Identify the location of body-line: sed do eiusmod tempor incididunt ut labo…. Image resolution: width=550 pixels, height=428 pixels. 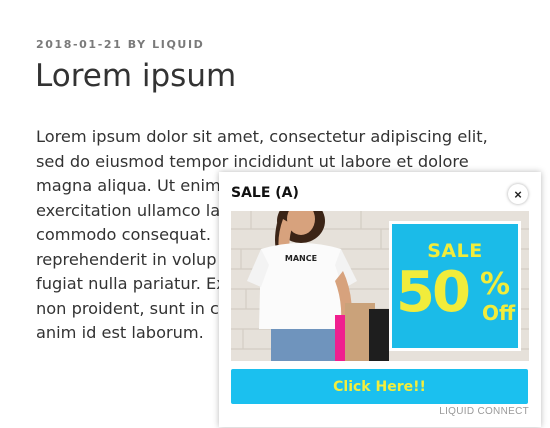
(252, 161).